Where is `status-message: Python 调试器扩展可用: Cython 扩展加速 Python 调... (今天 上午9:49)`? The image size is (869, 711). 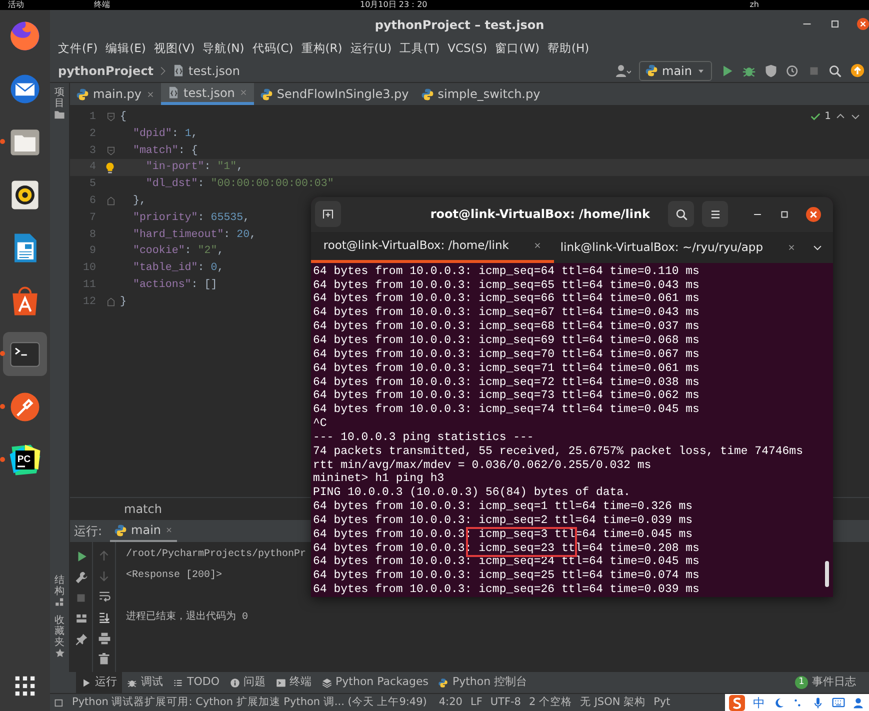
status-message: Python 调试器扩展可用: Cython 扩展加速 Python 调... (今天 上午9:49) is located at coordinates (249, 702).